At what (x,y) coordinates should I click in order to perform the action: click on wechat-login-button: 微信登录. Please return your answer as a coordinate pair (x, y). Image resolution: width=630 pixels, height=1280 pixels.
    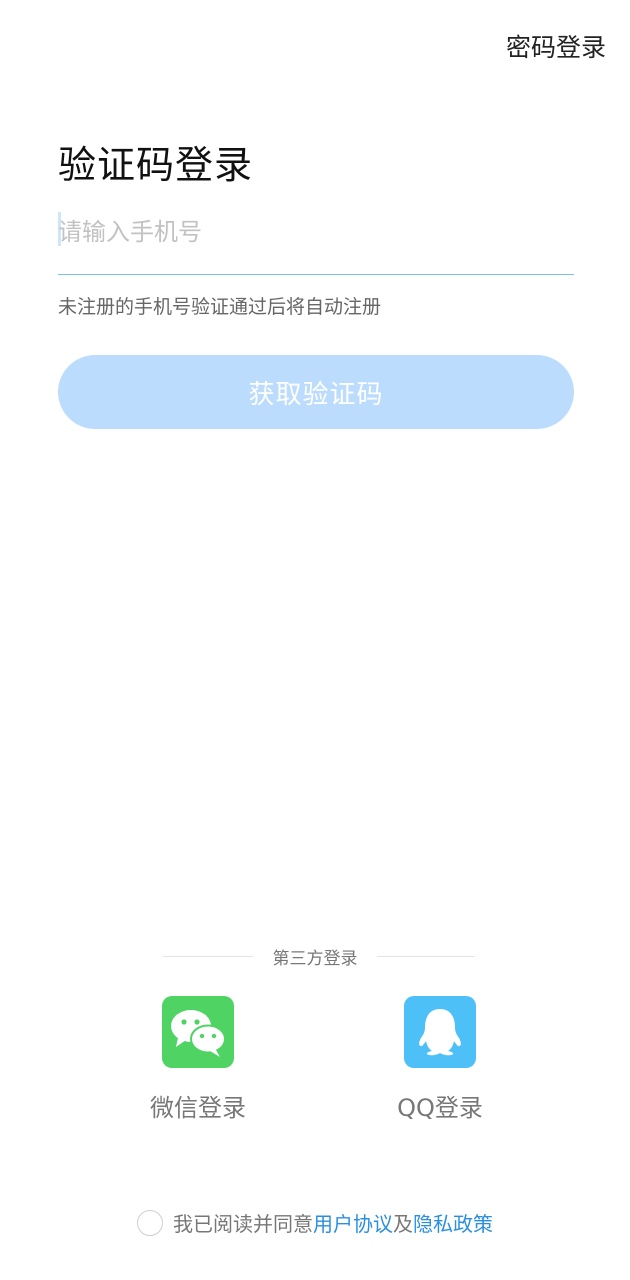
    Looking at the image, I should click on (198, 1059).